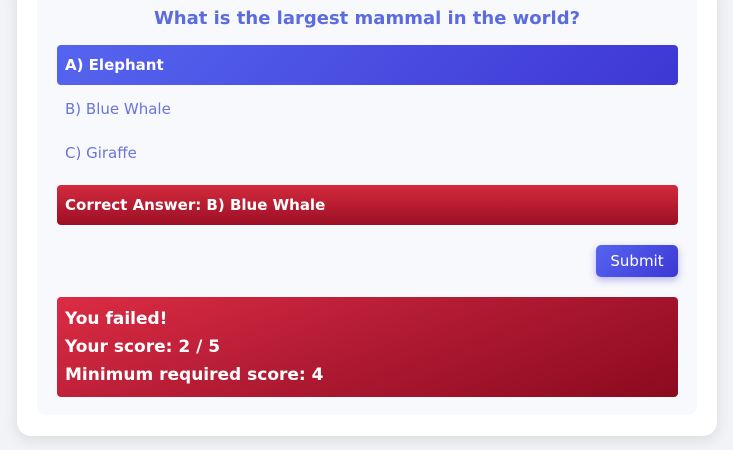 The image size is (733, 450). Describe the element at coordinates (367, 205) in the screenshot. I see `correct-answer-banner: Correct Answer: B) Blue Whale` at that location.